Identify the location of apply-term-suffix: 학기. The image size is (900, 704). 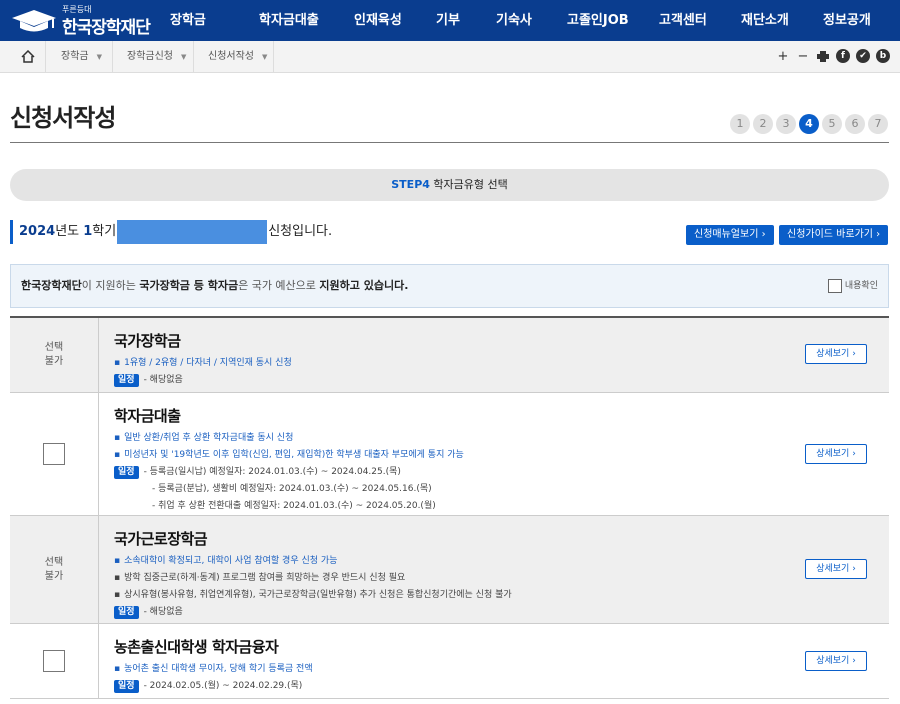
(104, 231).